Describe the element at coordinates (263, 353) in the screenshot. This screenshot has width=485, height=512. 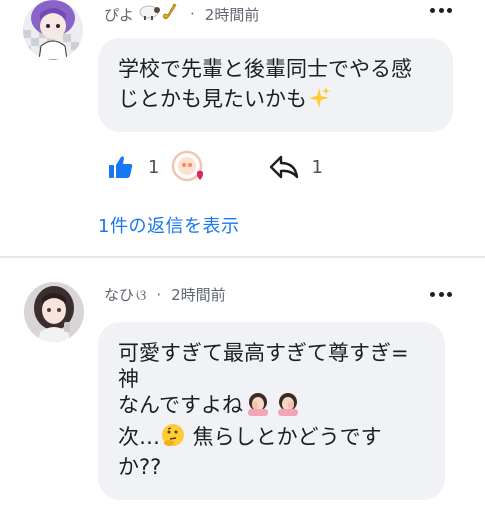
I see `comment-line: 可愛すぎて最高すぎて尊すぎ=` at that location.